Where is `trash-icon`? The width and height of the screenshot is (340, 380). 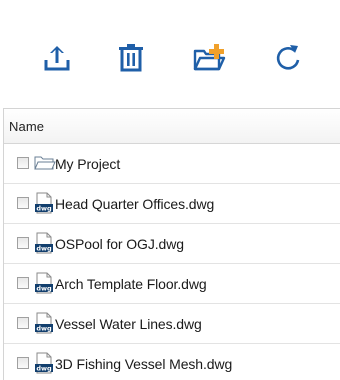
trash-icon is located at coordinates (131, 58).